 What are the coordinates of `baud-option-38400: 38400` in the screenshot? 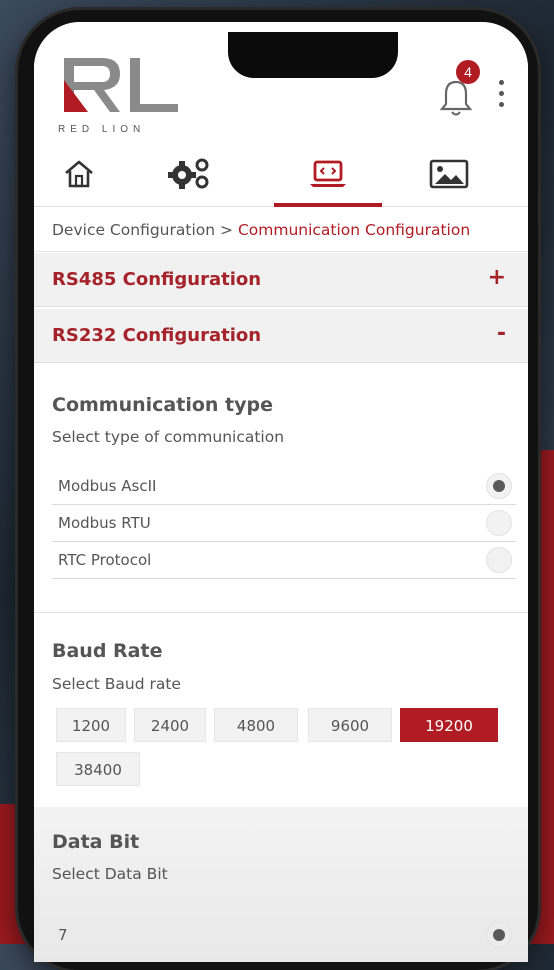 It's located at (98, 769).